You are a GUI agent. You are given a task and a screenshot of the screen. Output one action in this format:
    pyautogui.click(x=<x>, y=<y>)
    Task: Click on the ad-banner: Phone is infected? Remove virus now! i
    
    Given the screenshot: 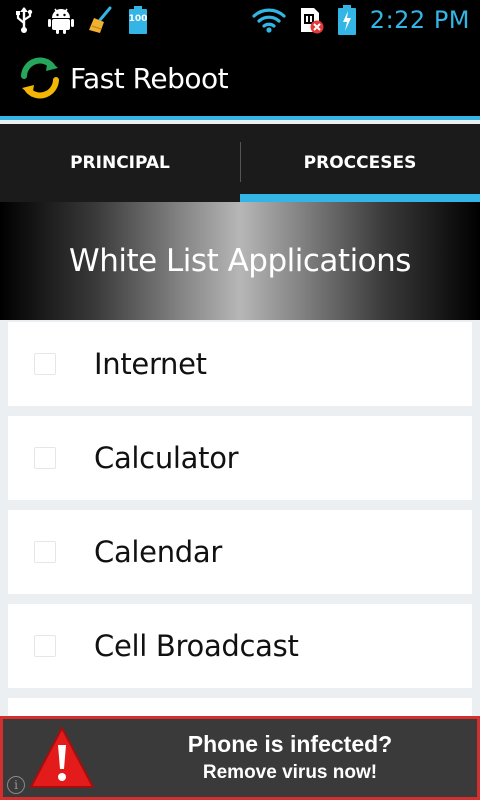 What is the action you would take?
    pyautogui.click(x=240, y=758)
    